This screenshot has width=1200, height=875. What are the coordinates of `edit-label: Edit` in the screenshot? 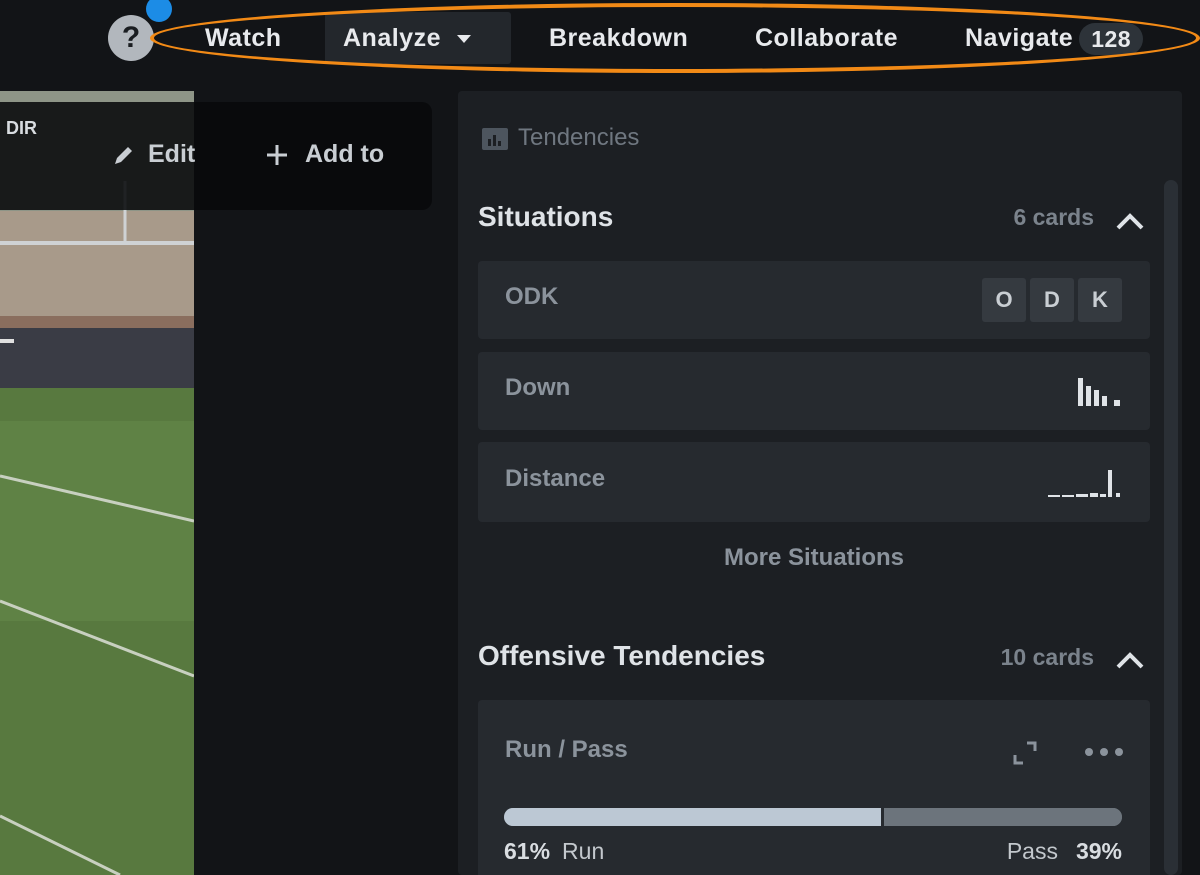 It's located at (172, 154).